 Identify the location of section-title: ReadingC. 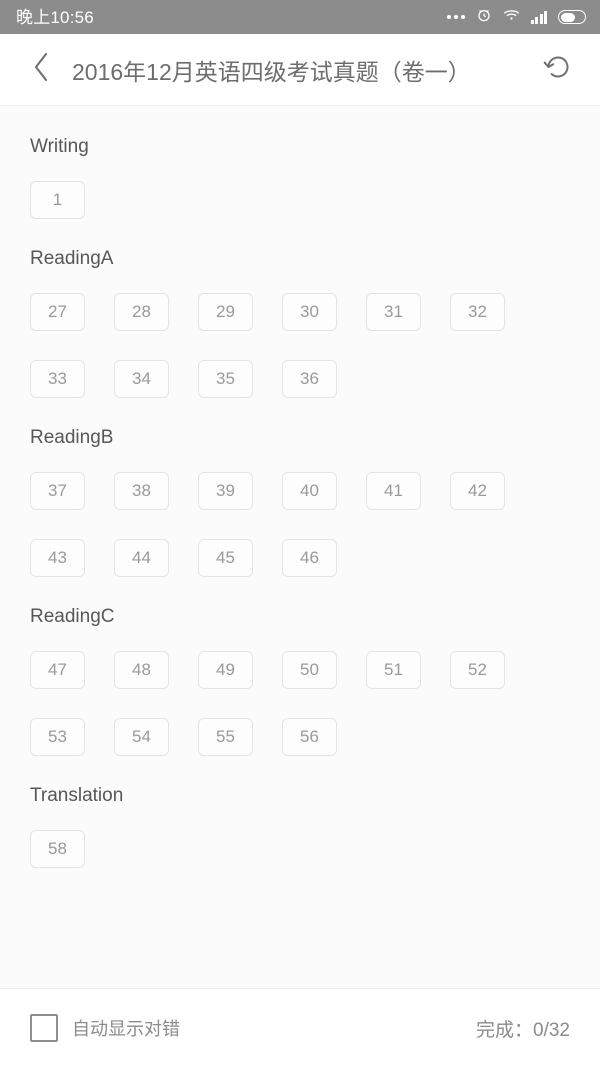
(72, 616).